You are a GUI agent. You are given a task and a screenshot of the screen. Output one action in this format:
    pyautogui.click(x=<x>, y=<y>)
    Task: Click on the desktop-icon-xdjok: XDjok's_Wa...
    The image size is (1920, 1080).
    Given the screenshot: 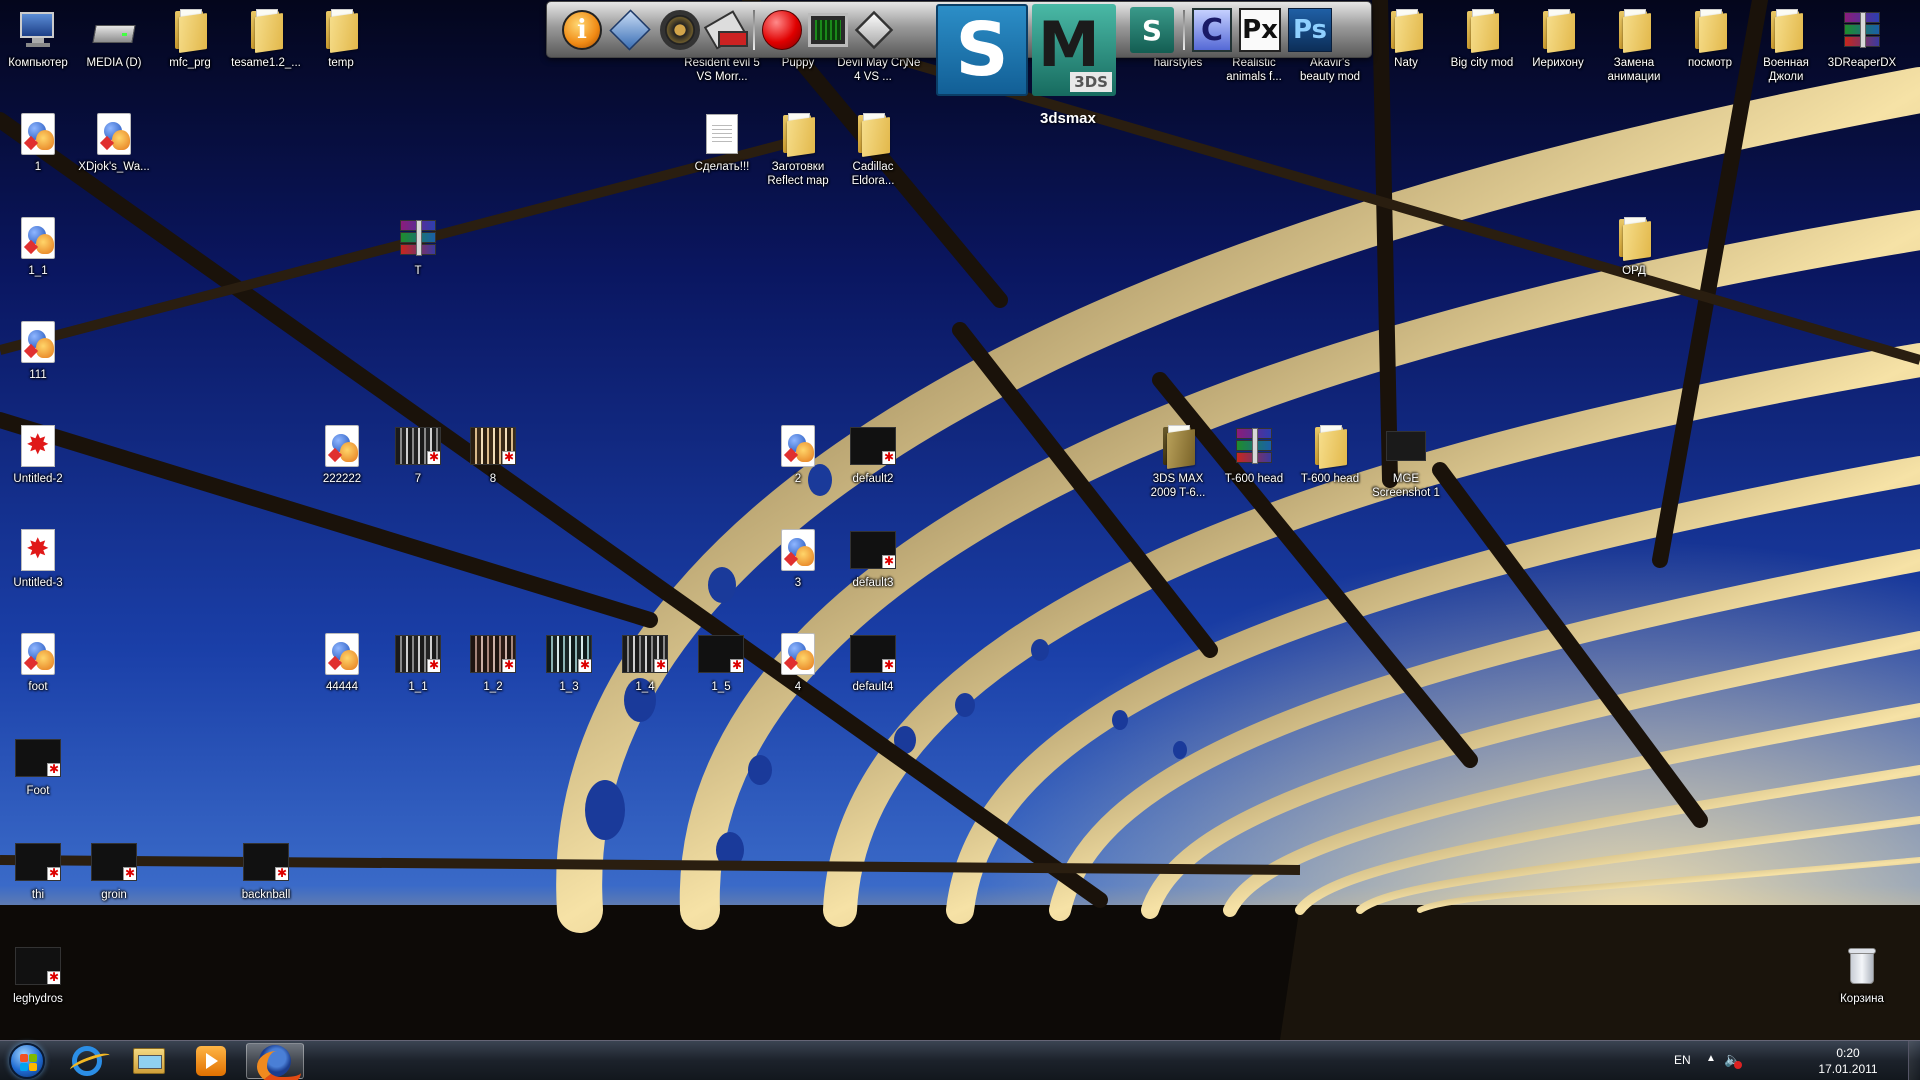 What is the action you would take?
    pyautogui.click(x=114, y=142)
    